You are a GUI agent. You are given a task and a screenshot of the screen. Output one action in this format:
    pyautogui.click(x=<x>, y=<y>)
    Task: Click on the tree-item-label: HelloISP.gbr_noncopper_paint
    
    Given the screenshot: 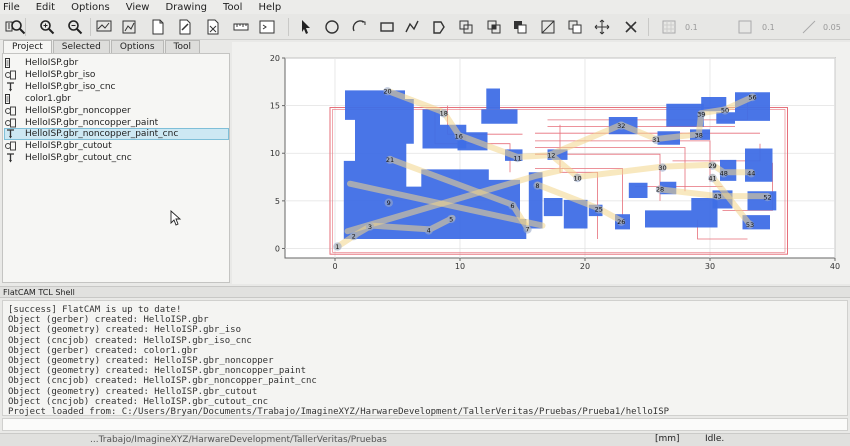 What is the action you would take?
    pyautogui.click(x=92, y=122)
    